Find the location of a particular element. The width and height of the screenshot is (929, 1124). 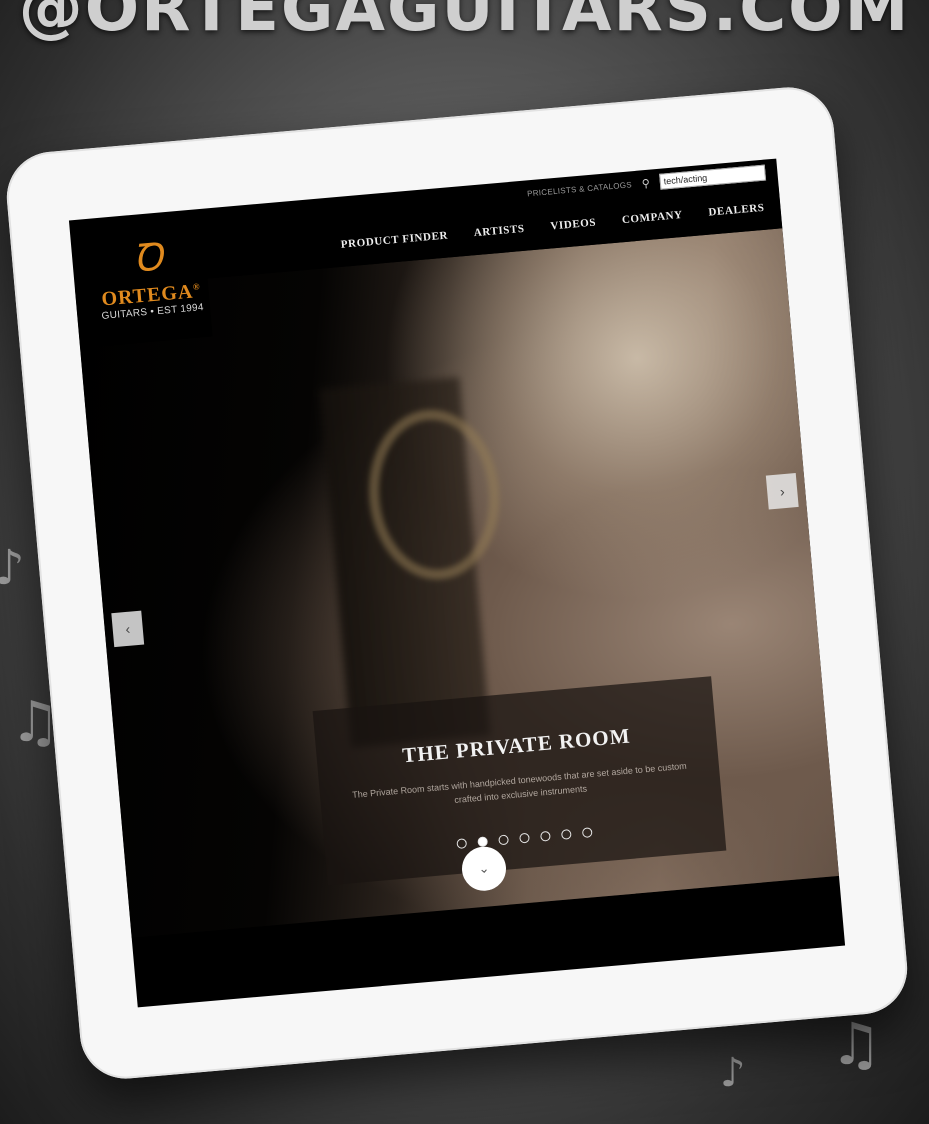

search-icon: ⚲ is located at coordinates (645, 183).